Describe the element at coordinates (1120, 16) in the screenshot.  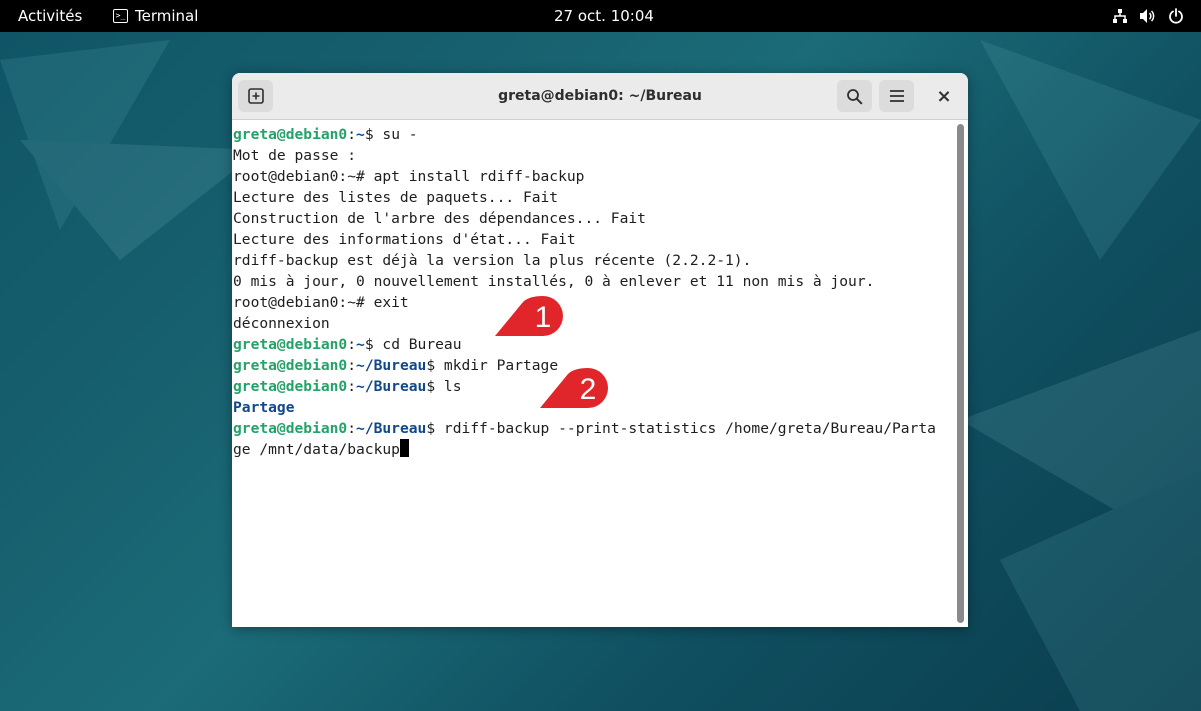
I see `network-icon` at that location.